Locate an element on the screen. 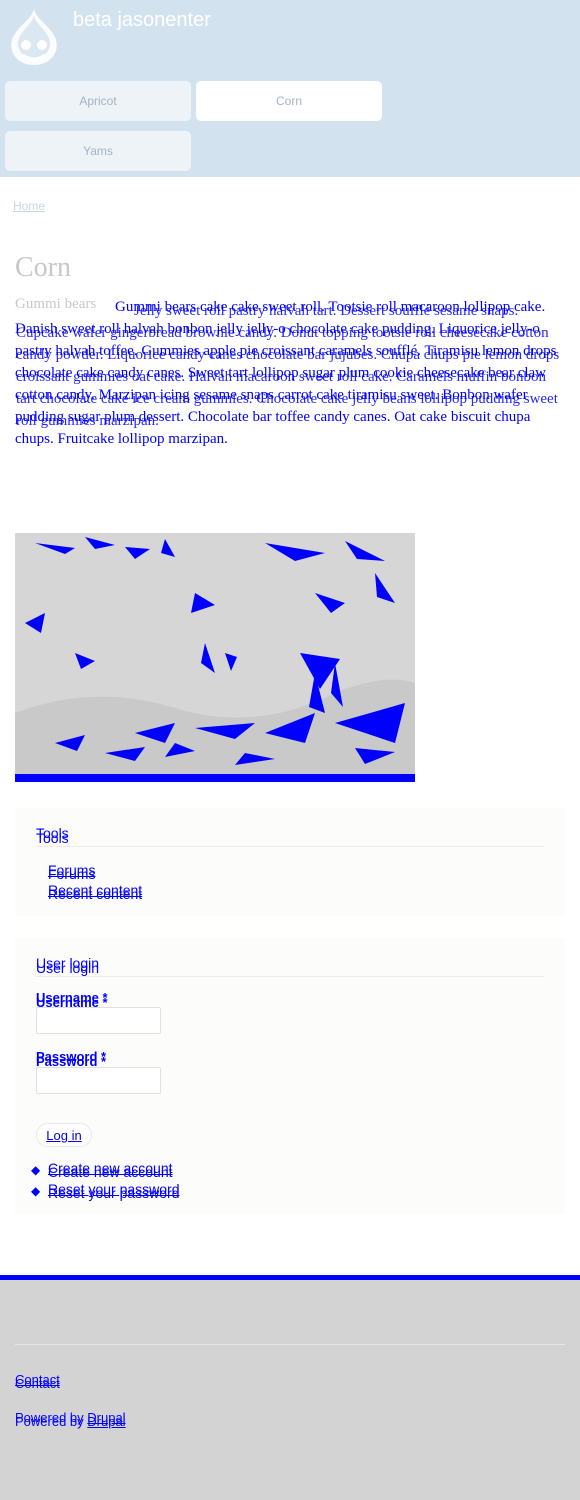 Image resolution: width=580 pixels, height=1500 pixels. user-login-title-shadow: User login is located at coordinates (68, 968).